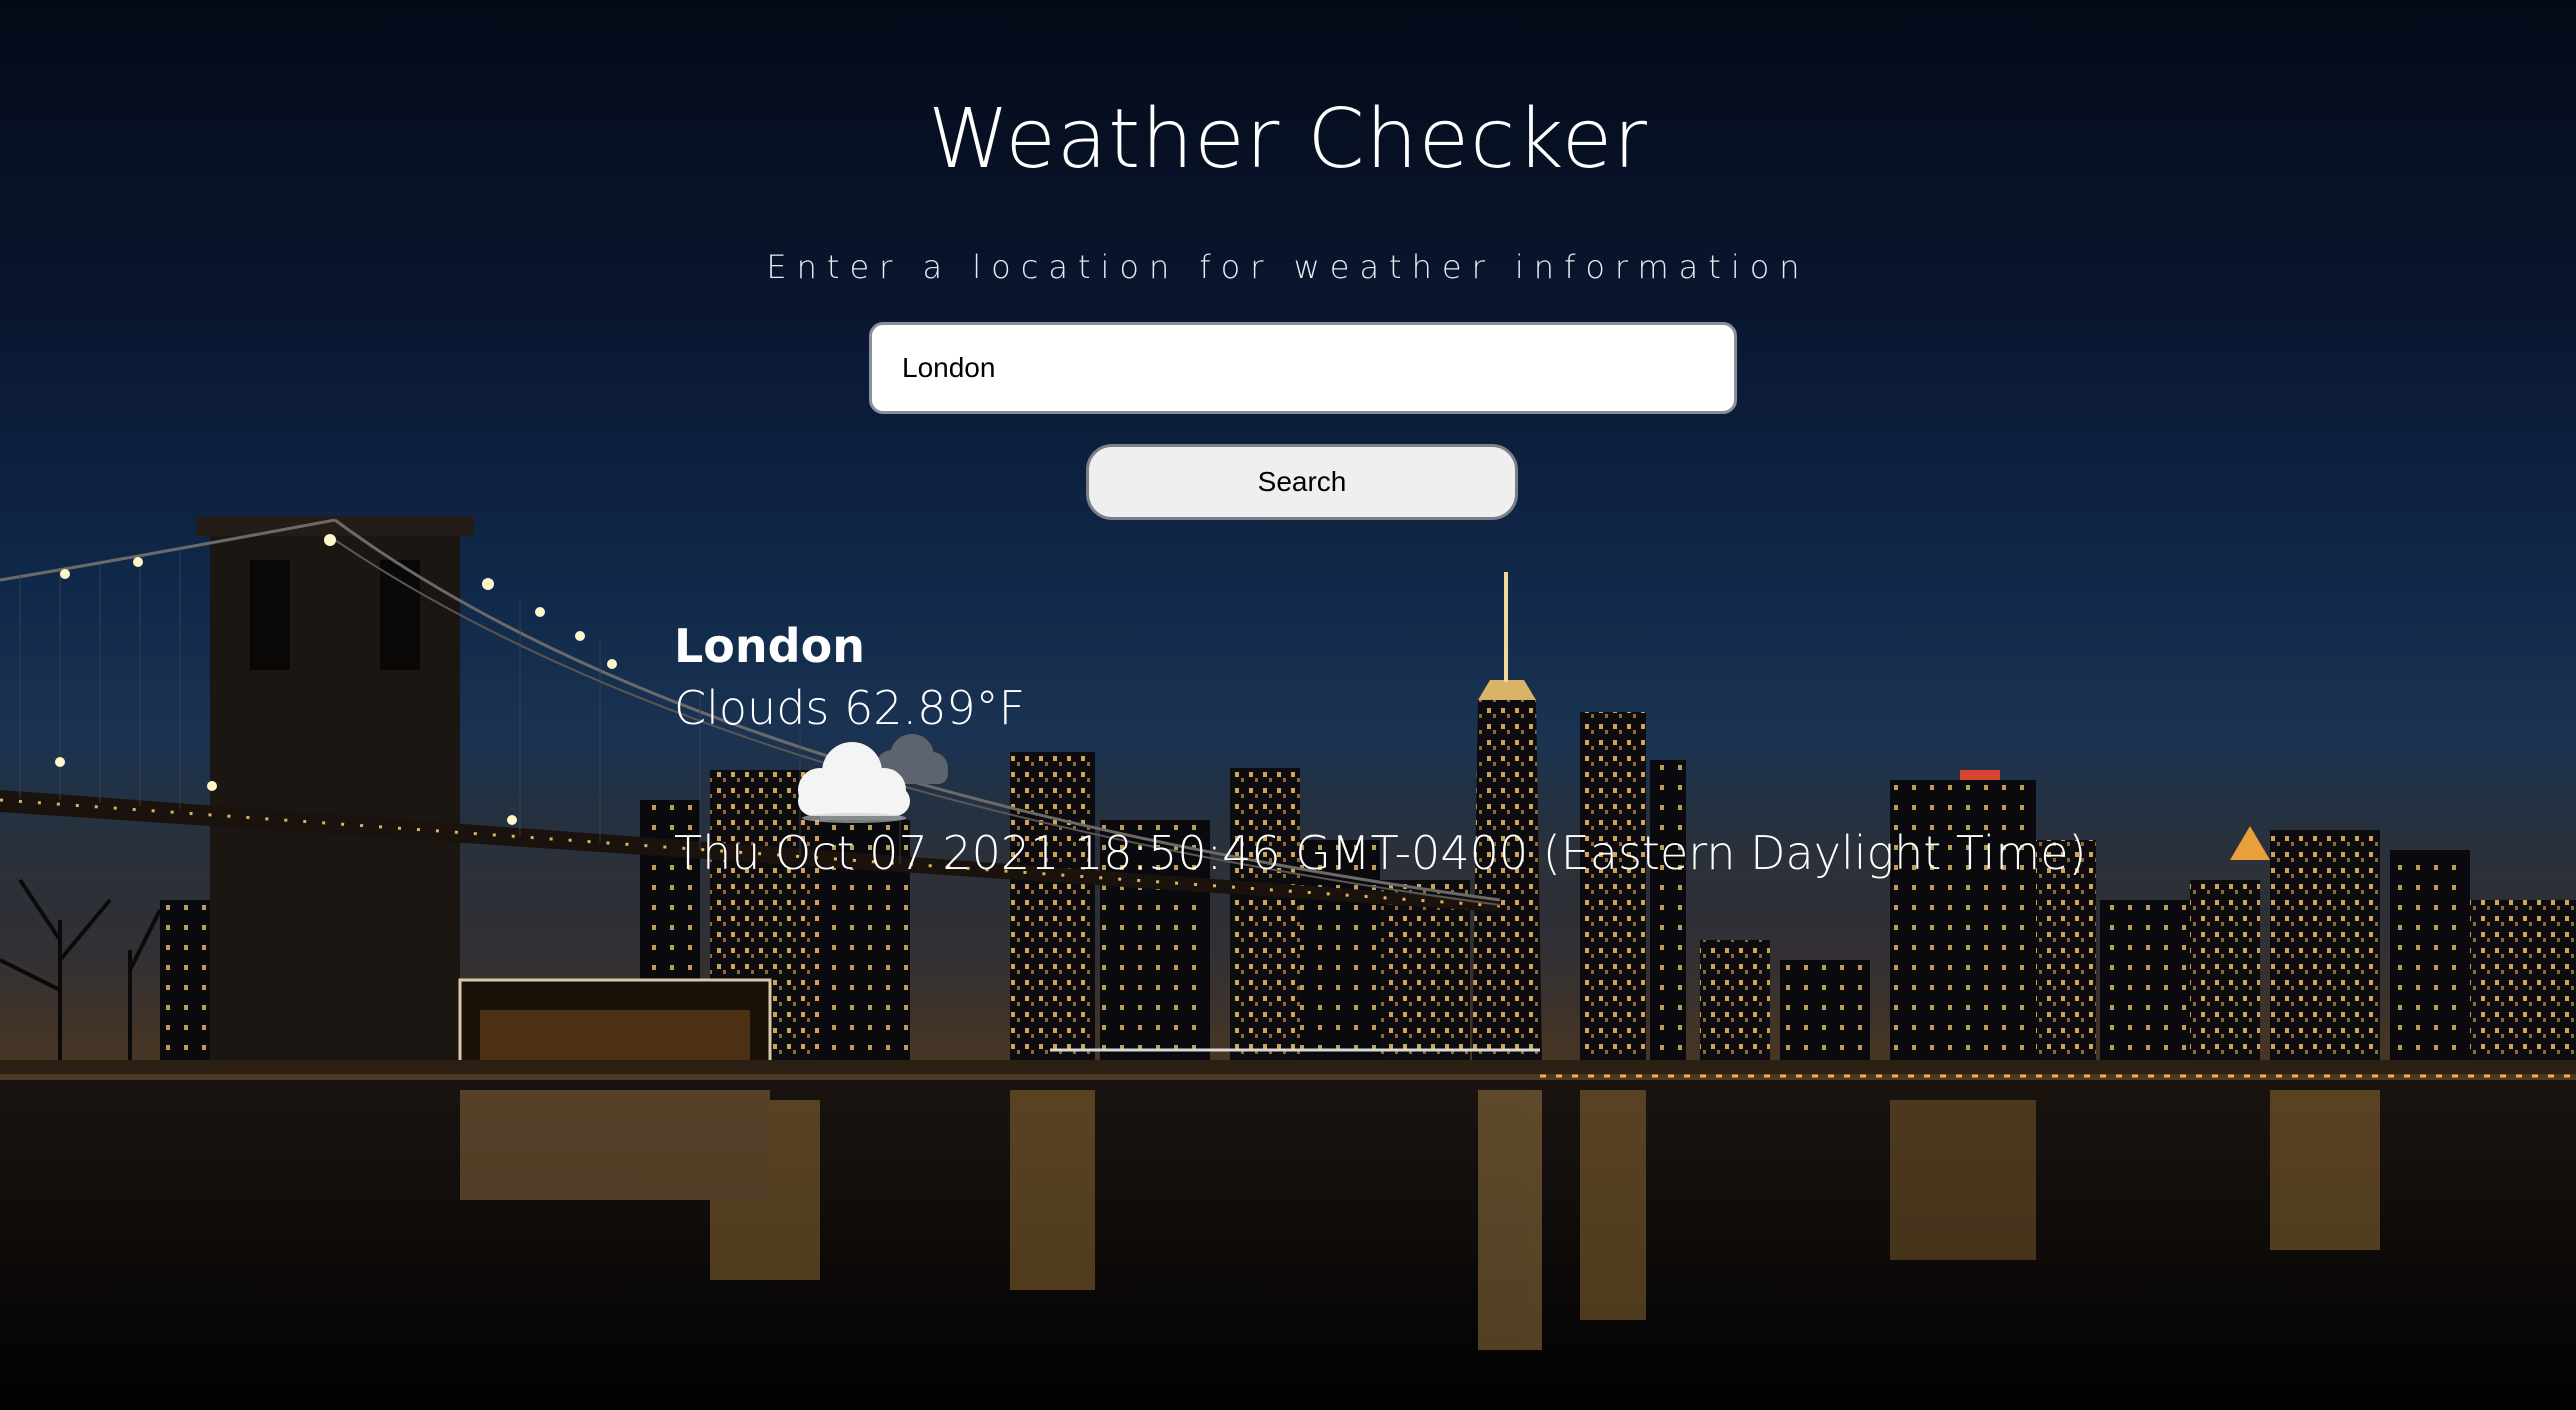  Describe the element at coordinates (1303, 368) in the screenshot. I see `location-search-input` at that location.